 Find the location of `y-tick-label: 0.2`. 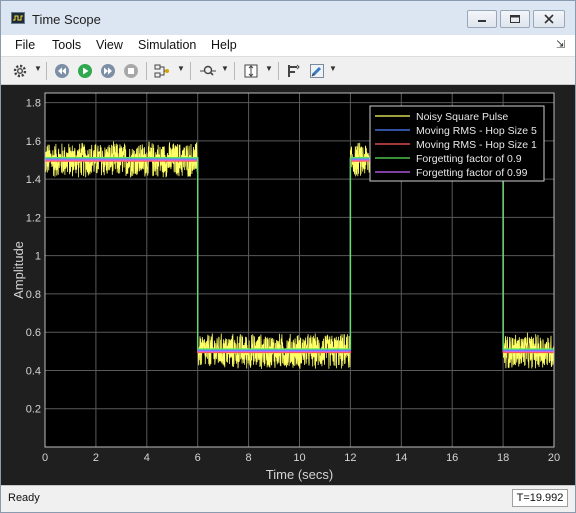

y-tick-label: 0.2 is located at coordinates (33, 410).